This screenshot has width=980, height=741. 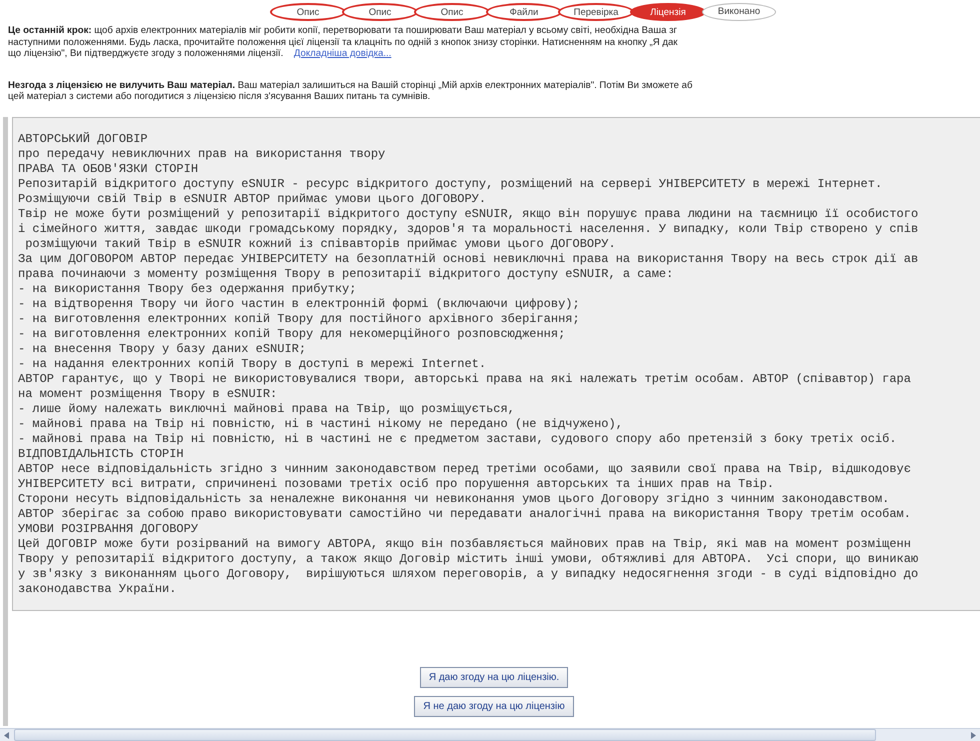 What do you see at coordinates (524, 12) in the screenshot?
I see `progress-step: Файли` at bounding box center [524, 12].